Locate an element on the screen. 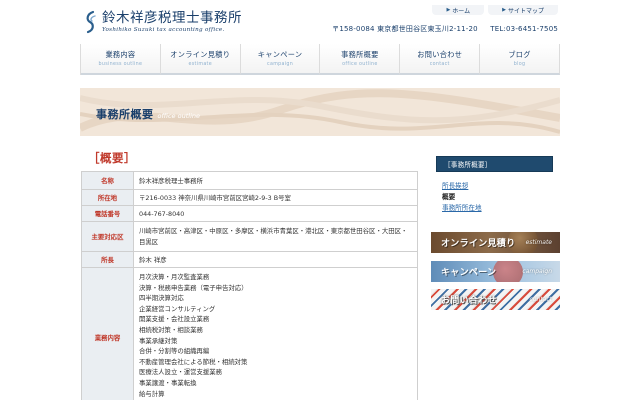 The width and height of the screenshot is (640, 400). sitemap-link: ▶ サイトマップ is located at coordinates (523, 10).